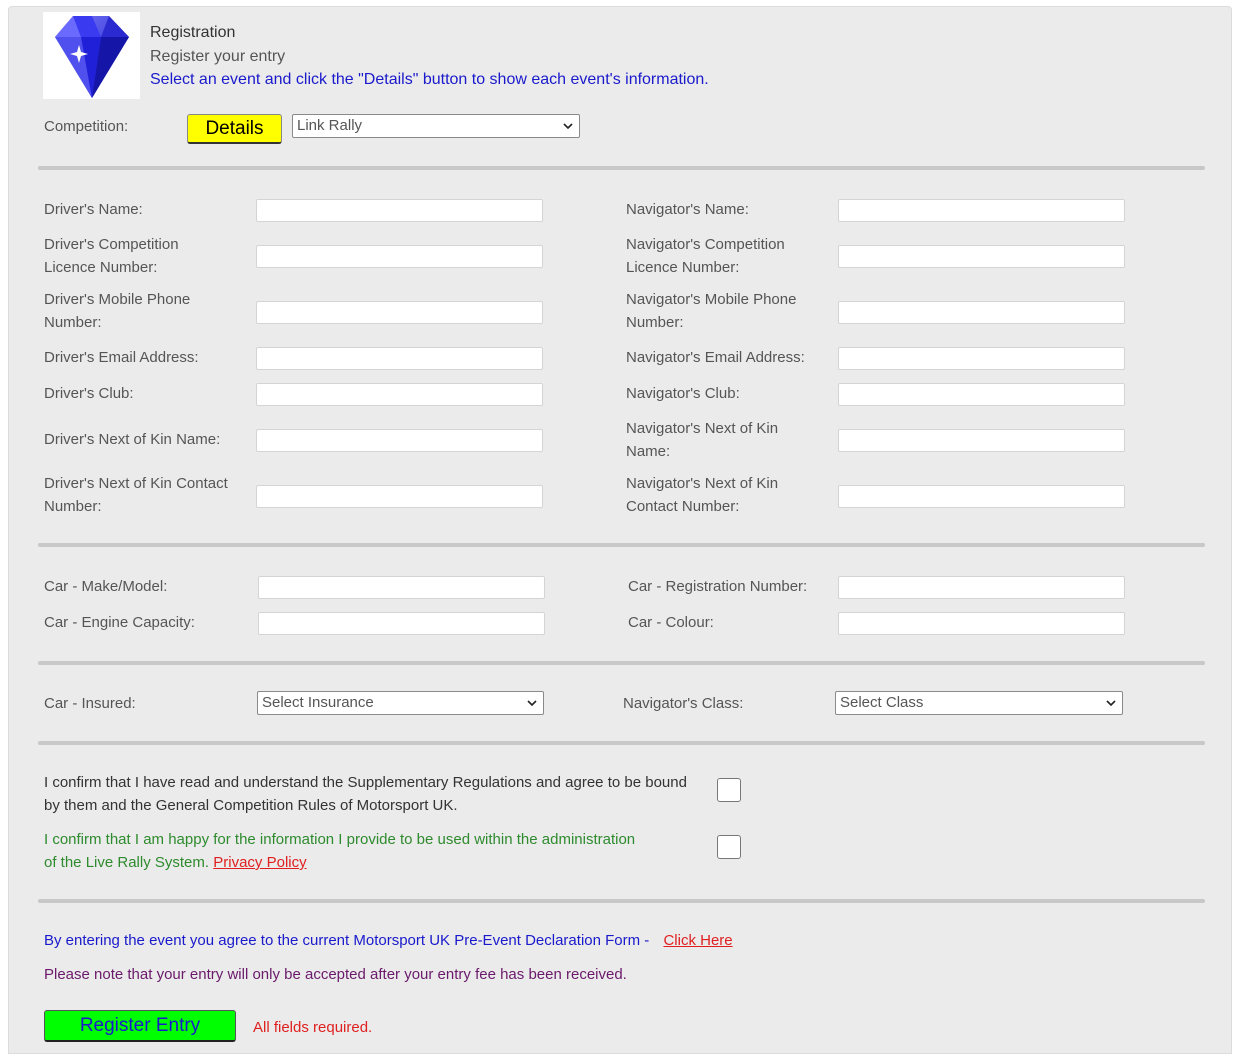 The image size is (1233, 1054). Describe the element at coordinates (981, 623) in the screenshot. I see `car-colour-input` at that location.